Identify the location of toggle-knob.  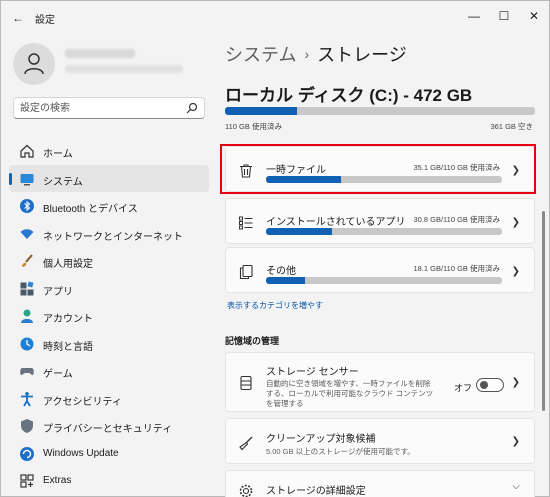
(484, 385).